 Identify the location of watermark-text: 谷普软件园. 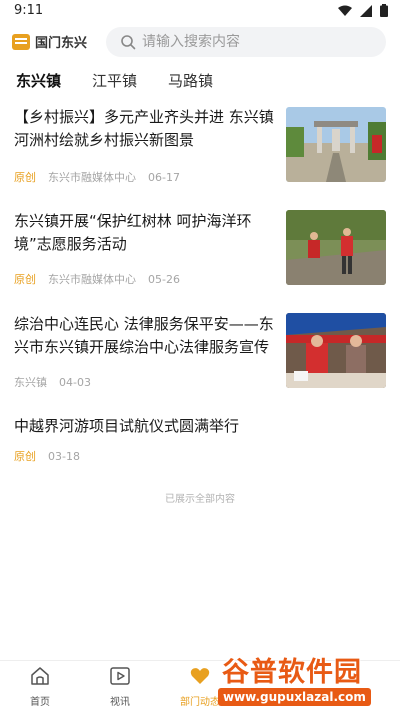
(292, 672).